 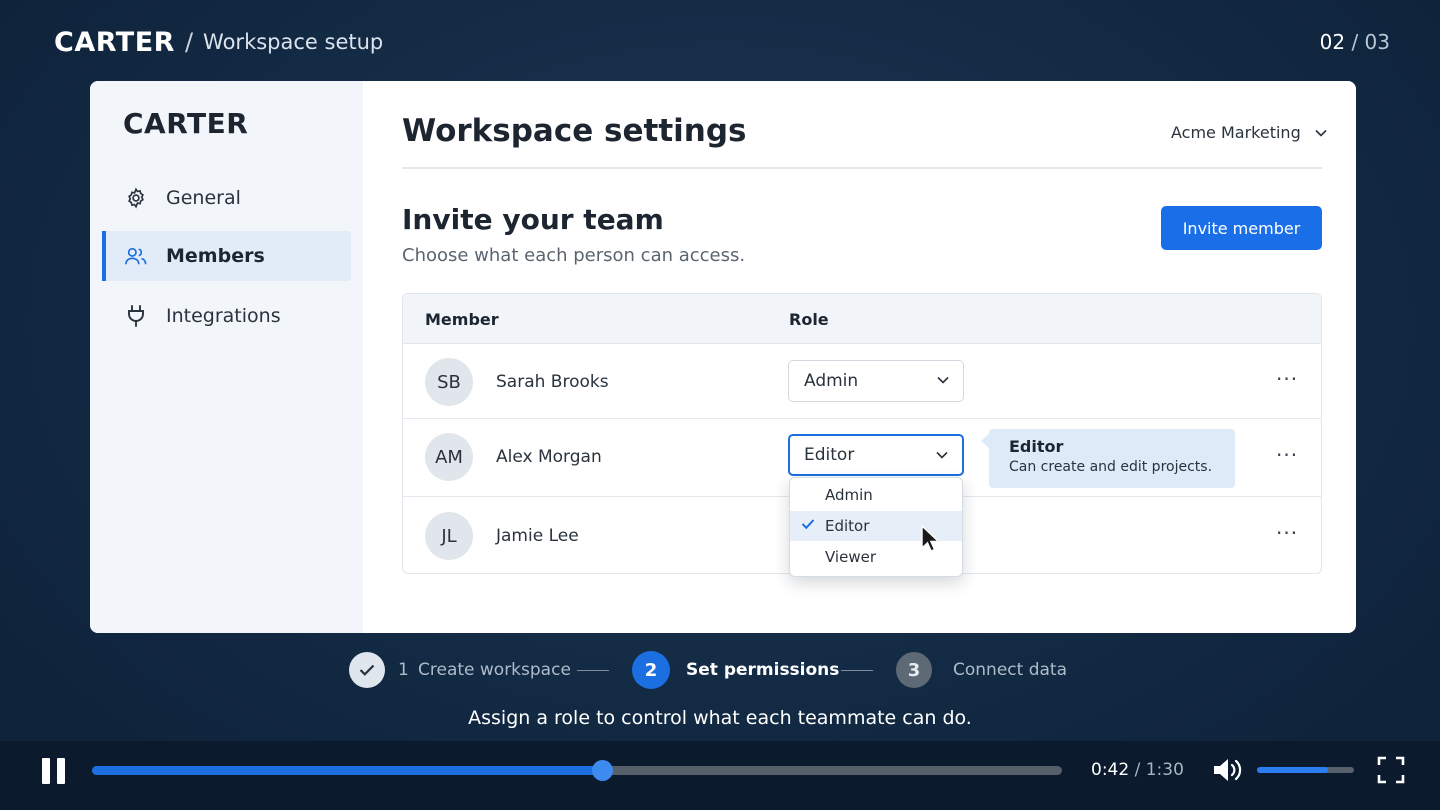 I want to click on seek-handle, so click(x=603, y=770).